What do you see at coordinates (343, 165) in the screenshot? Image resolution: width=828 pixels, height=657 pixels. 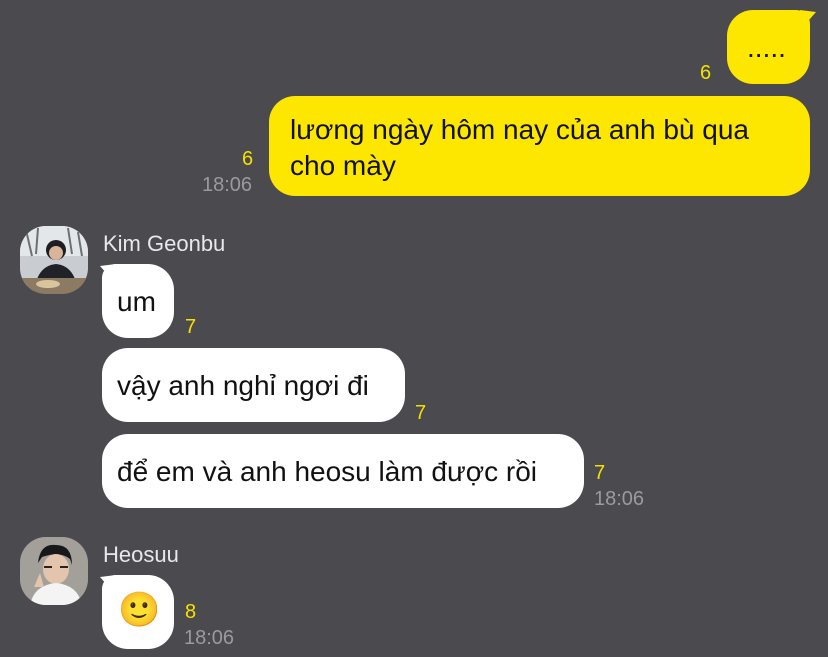 I see `message-text-line: cho mày` at bounding box center [343, 165].